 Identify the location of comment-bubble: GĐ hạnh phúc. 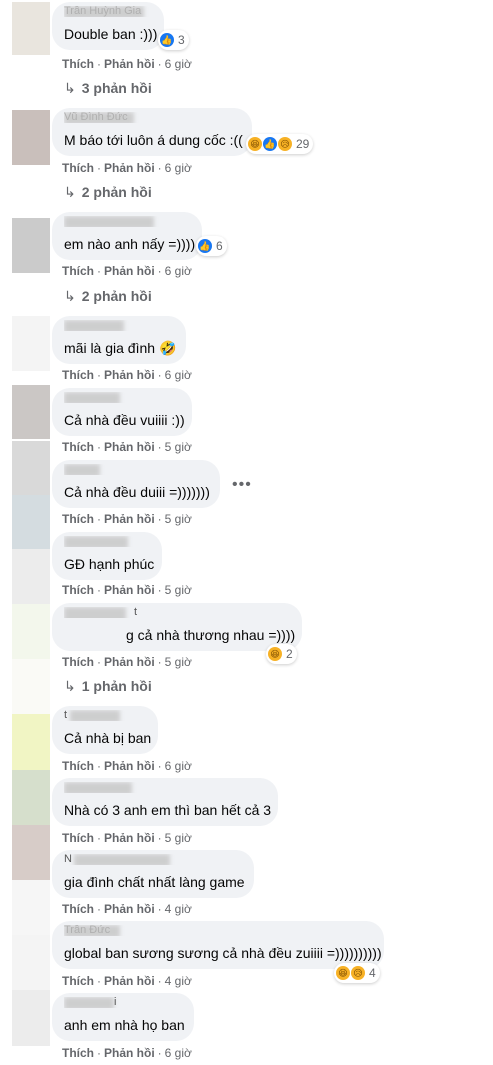
(107, 556).